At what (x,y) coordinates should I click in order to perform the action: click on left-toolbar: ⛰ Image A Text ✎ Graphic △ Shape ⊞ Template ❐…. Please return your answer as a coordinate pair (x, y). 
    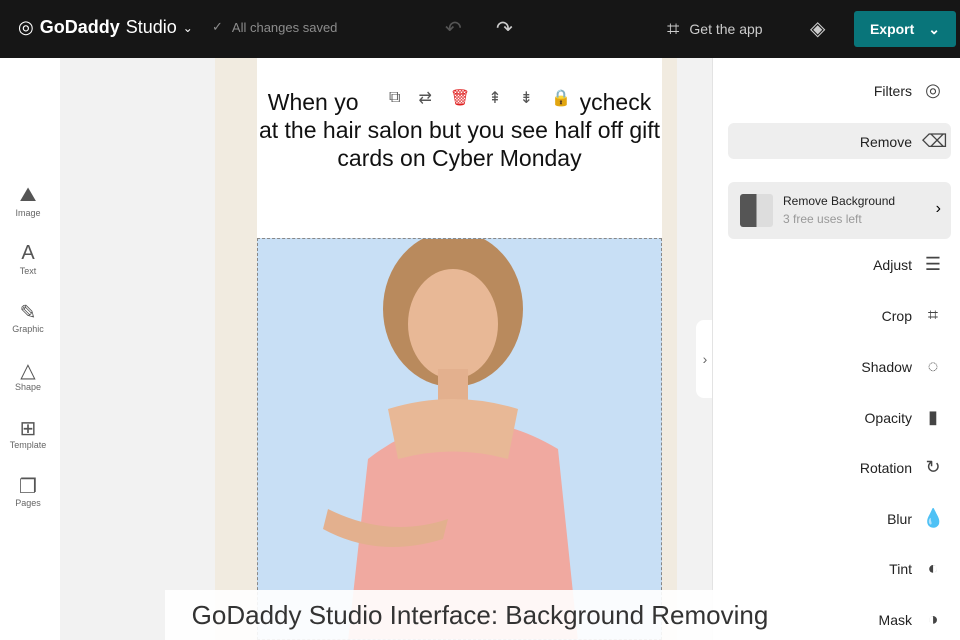
    Looking at the image, I should click on (30, 349).